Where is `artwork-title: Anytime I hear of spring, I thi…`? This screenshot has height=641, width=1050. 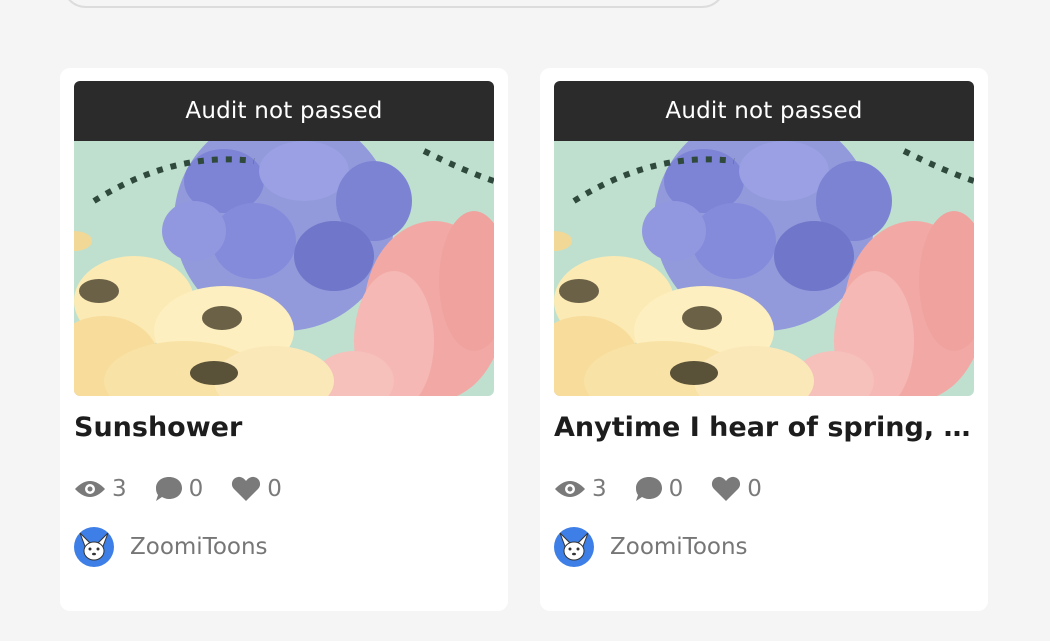 artwork-title: Anytime I hear of spring, I thi… is located at coordinates (764, 427).